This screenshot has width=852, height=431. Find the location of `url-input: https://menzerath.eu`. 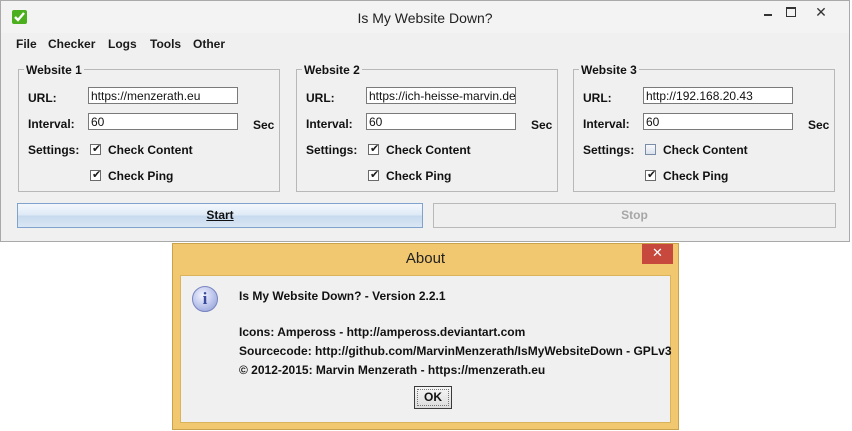

url-input: https://menzerath.eu is located at coordinates (163, 95).